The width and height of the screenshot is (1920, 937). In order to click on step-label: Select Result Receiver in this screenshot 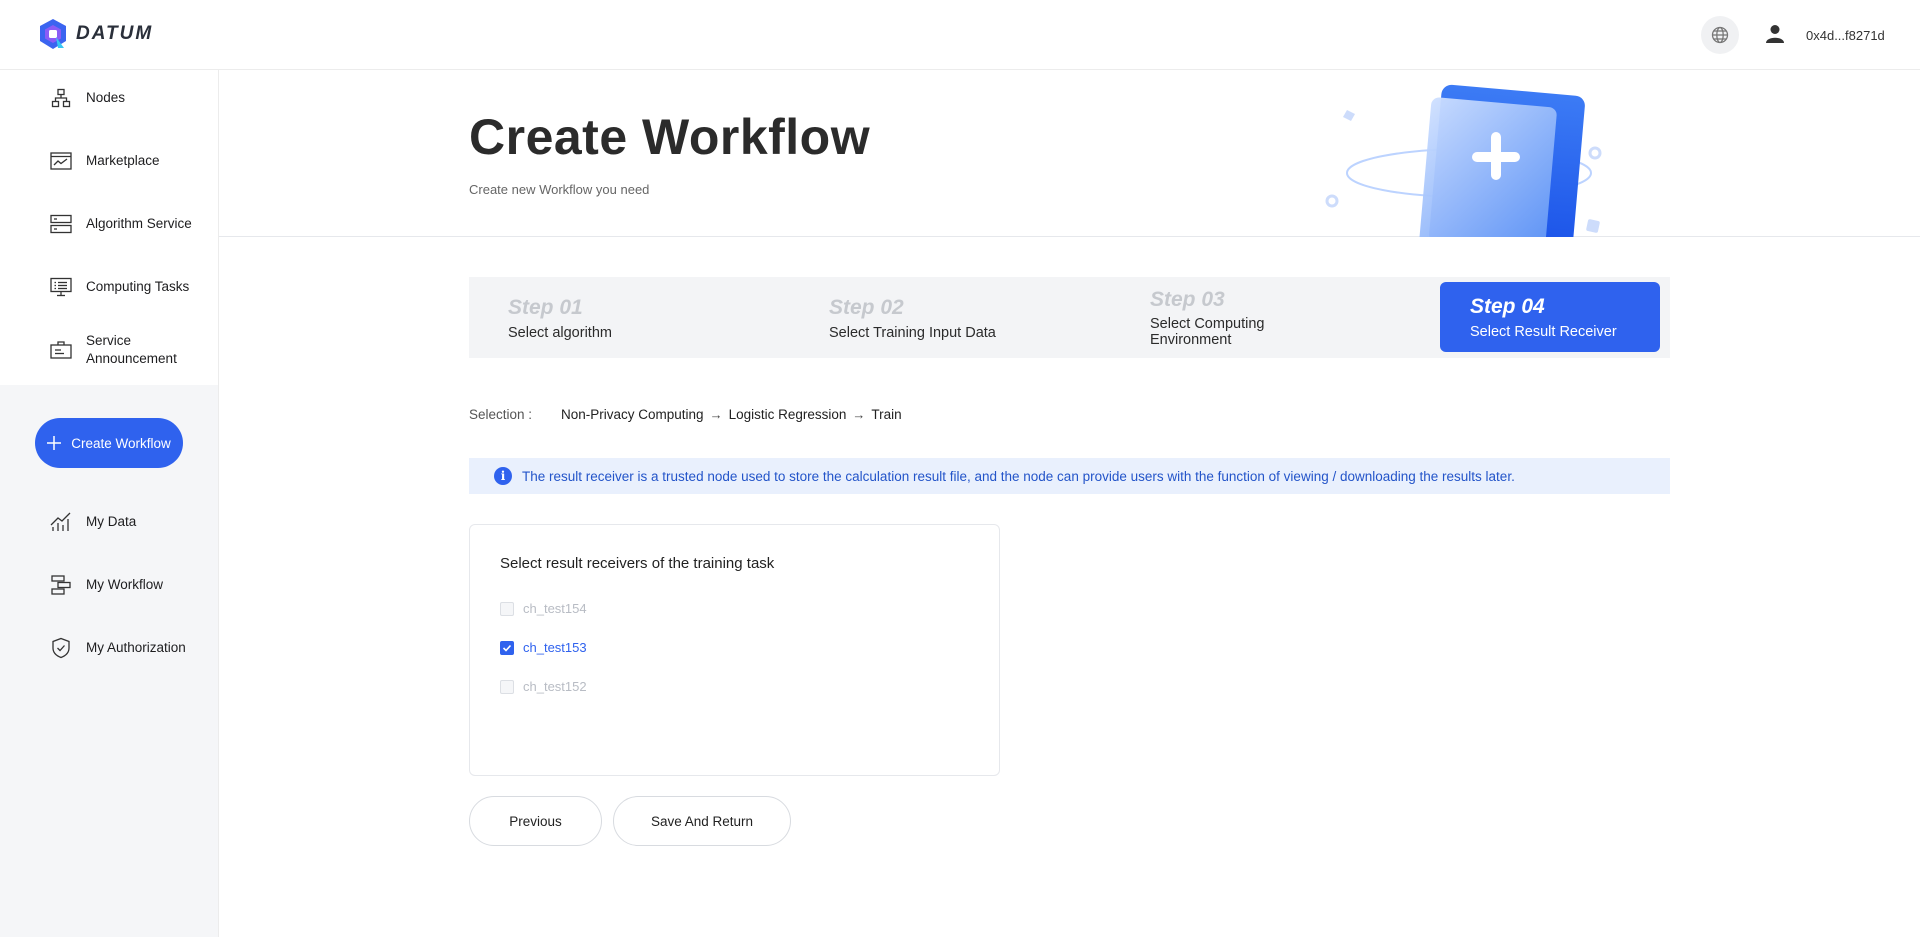, I will do `click(1543, 332)`.